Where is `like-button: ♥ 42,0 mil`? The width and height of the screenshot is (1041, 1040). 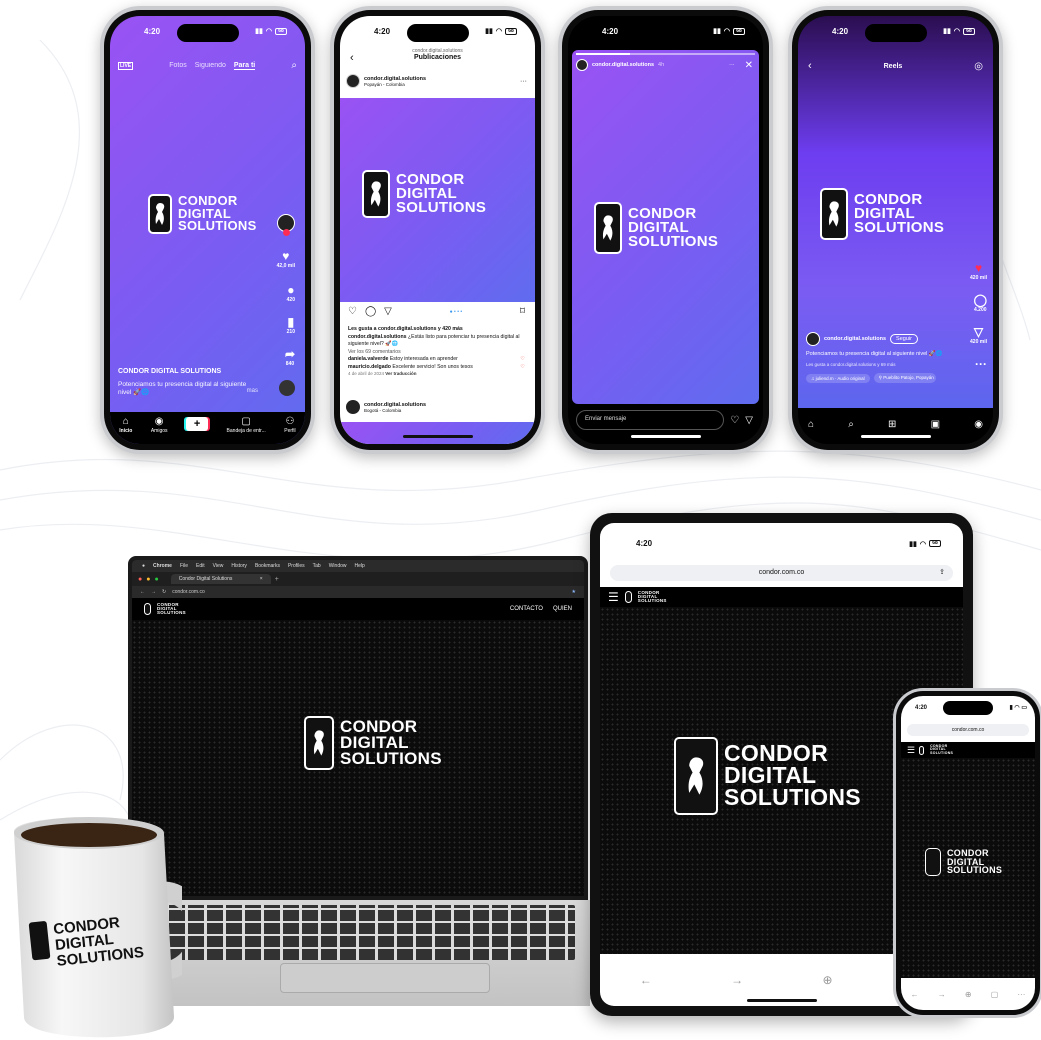
like-button: ♥ 42,0 mil is located at coordinates (286, 259).